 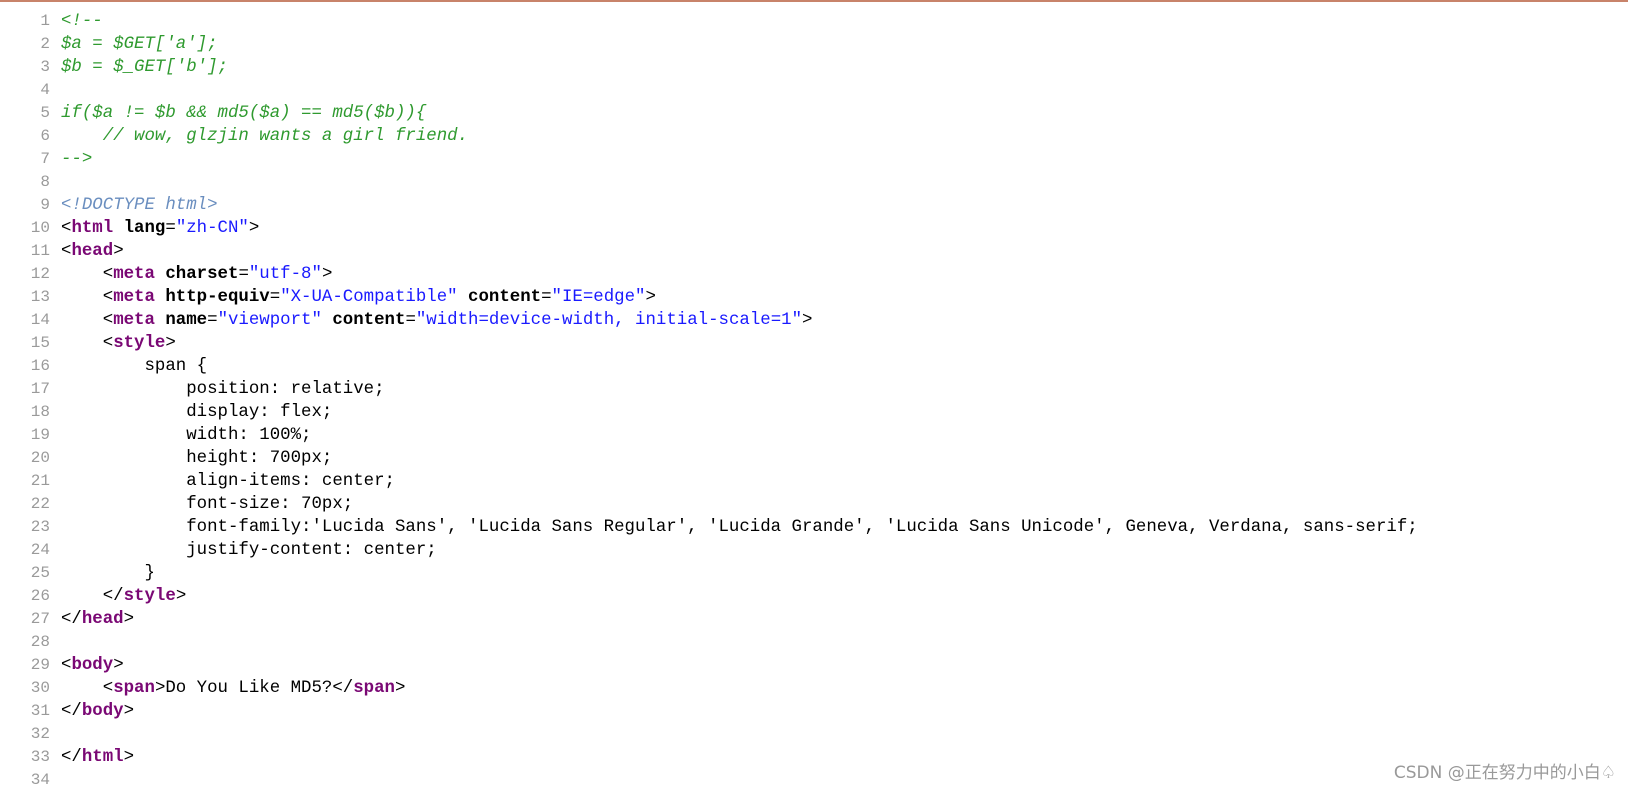 What do you see at coordinates (814, 366) in the screenshot?
I see `code-line: 16 span {` at bounding box center [814, 366].